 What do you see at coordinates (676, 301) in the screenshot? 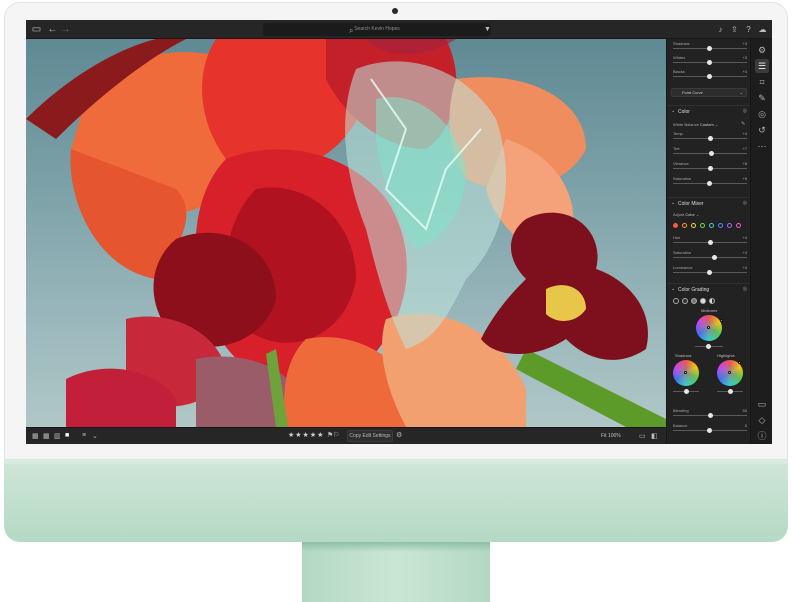
I see `three-way-icon` at bounding box center [676, 301].